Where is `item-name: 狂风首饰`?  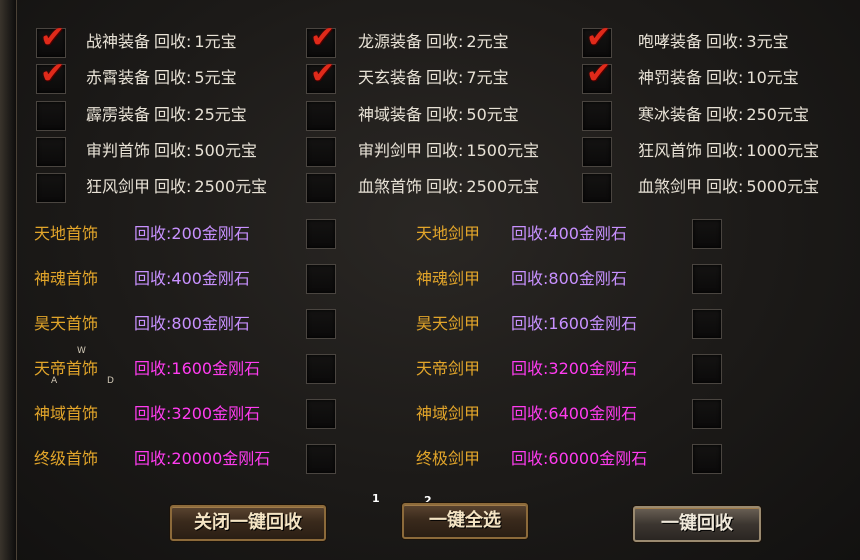
item-name: 狂风首饰 is located at coordinates (670, 150).